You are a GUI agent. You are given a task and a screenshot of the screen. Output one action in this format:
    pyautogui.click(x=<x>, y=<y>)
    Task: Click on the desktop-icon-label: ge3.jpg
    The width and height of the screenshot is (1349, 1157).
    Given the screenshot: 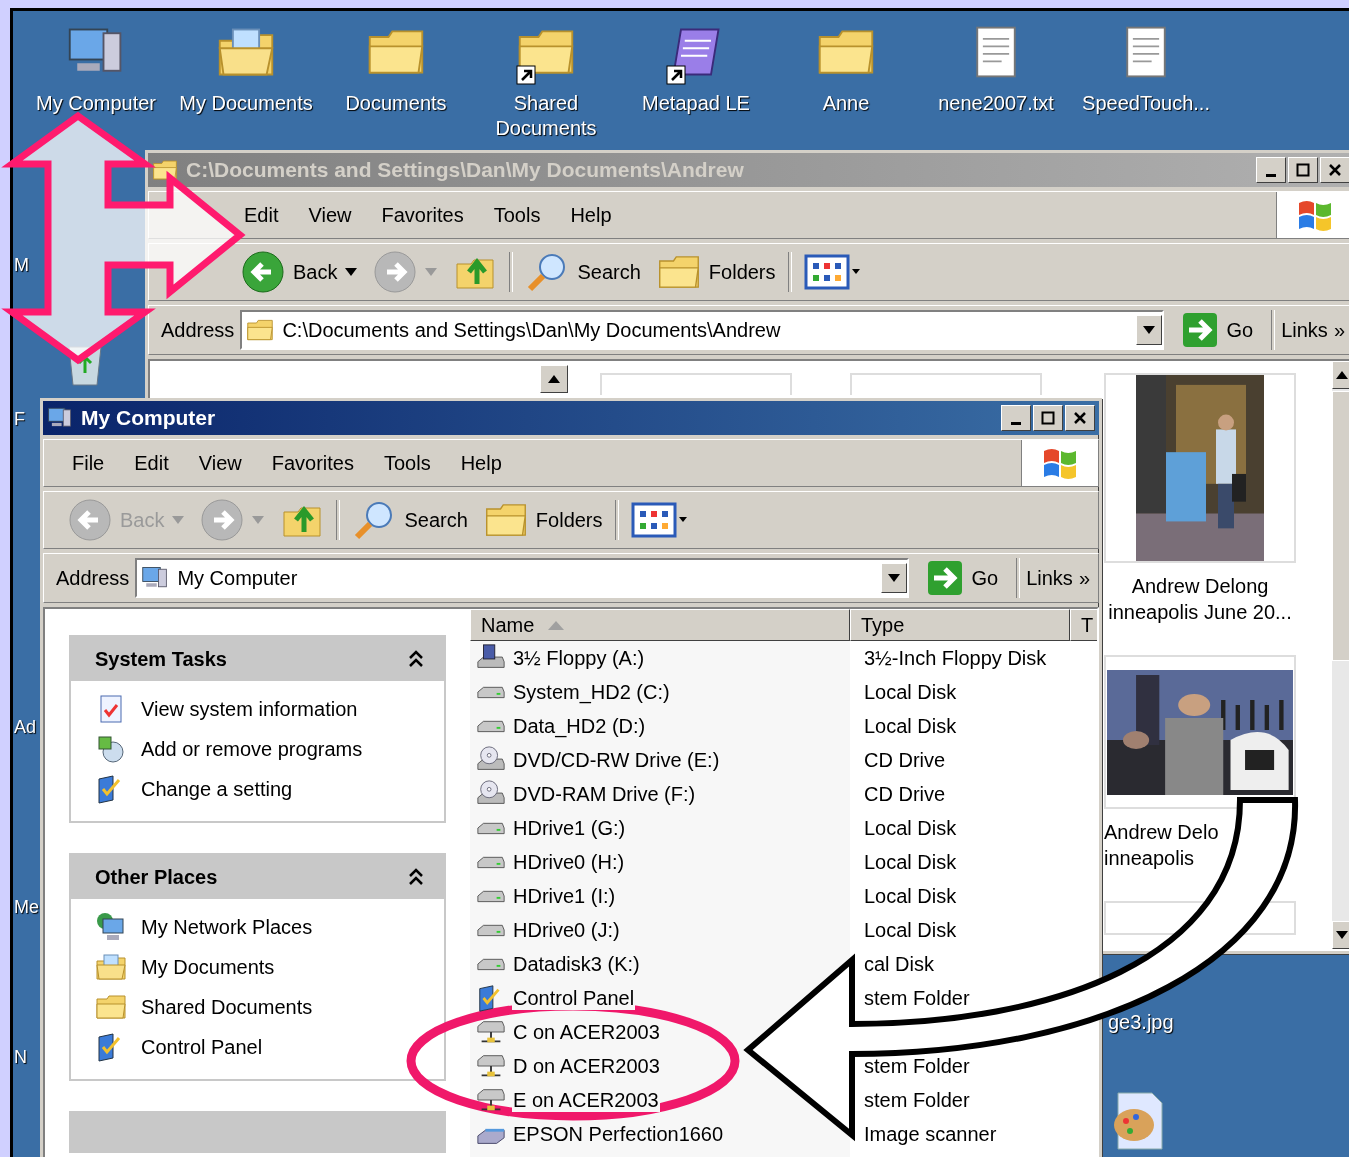 What is the action you would take?
    pyautogui.click(x=1141, y=1022)
    